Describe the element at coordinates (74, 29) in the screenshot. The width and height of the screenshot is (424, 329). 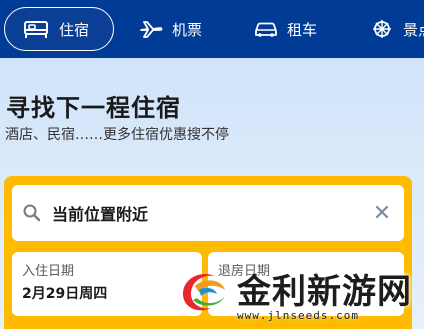
I see `tab-stays-label: 住宿` at that location.